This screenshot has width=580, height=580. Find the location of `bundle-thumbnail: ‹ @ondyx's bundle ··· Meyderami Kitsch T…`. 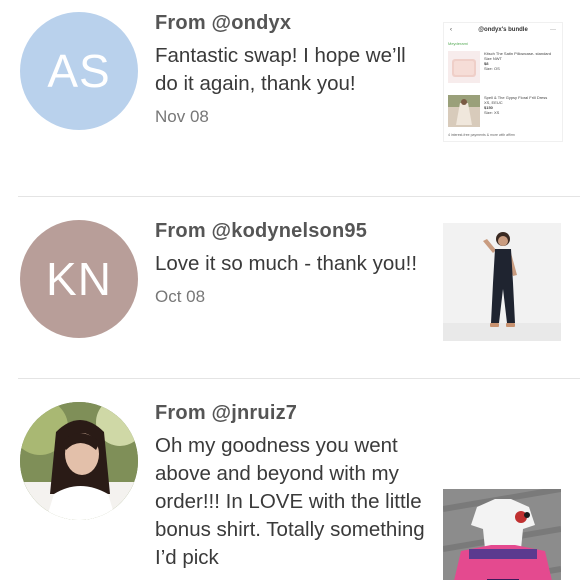

bundle-thumbnail: ‹ @ondyx's bundle ··· Meyderami Kitsch T… is located at coordinates (503, 82).